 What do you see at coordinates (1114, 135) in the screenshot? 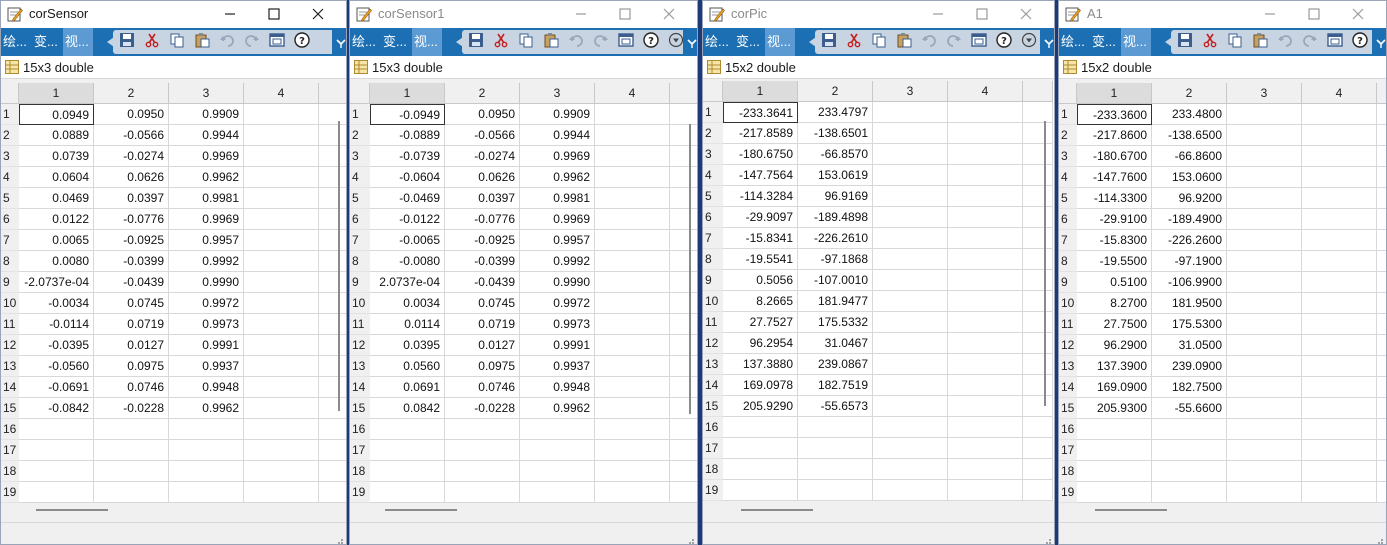
I see `table-cell: -217.8600` at bounding box center [1114, 135].